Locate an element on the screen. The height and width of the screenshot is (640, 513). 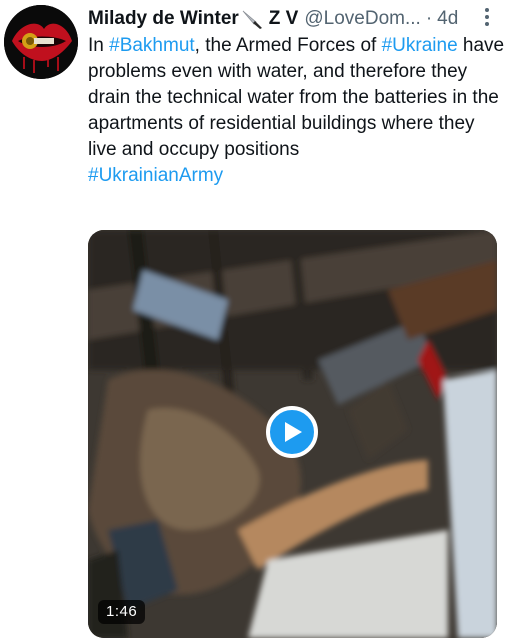
avatar is located at coordinates (41, 42).